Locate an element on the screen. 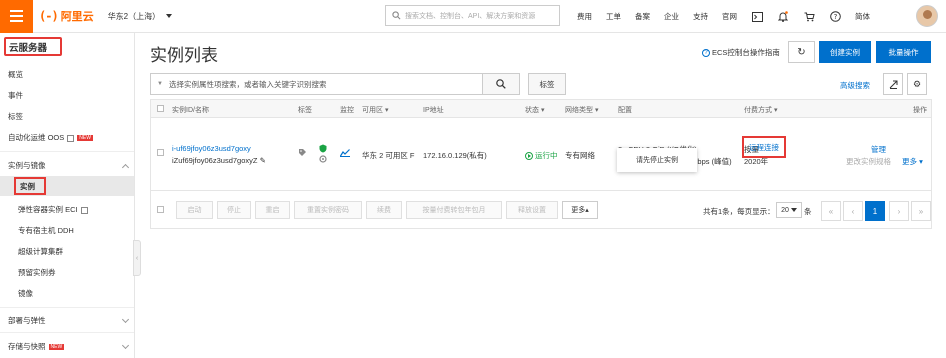 The height and width of the screenshot is (358, 946). header-network: 网络类型 ▾ is located at coordinates (581, 110).